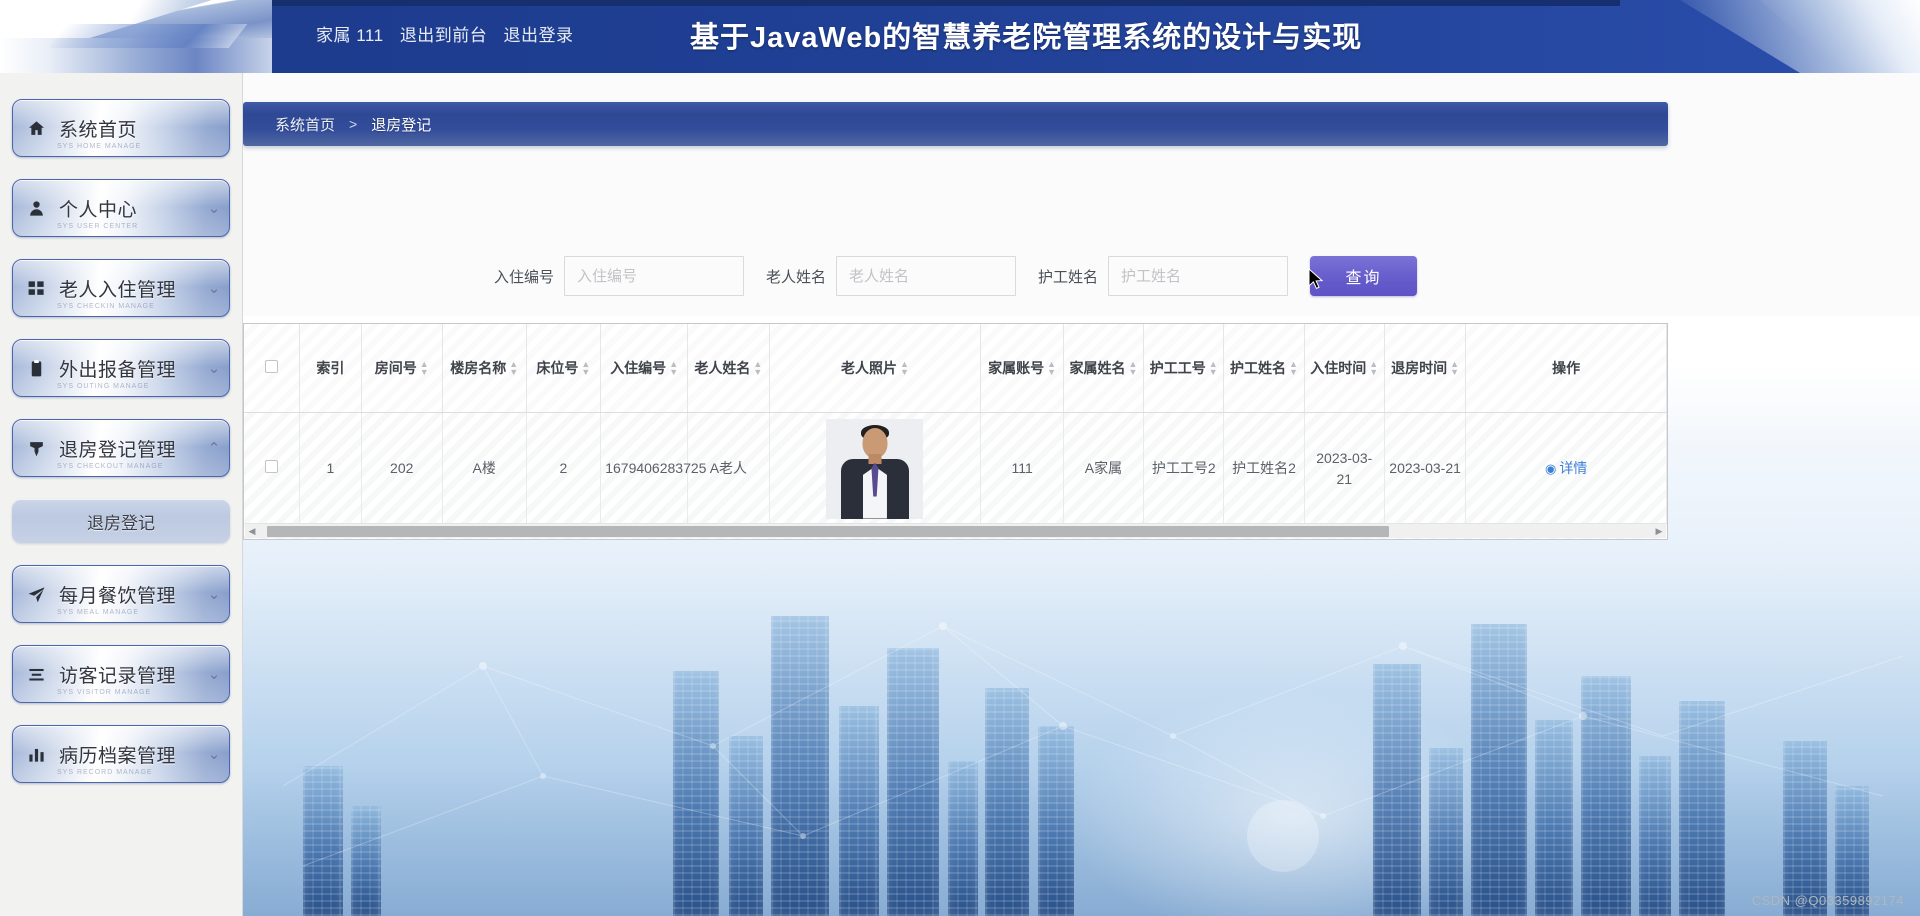 This screenshot has height=916, width=1920. Describe the element at coordinates (1364, 276) in the screenshot. I see `search-button: 查询` at that location.